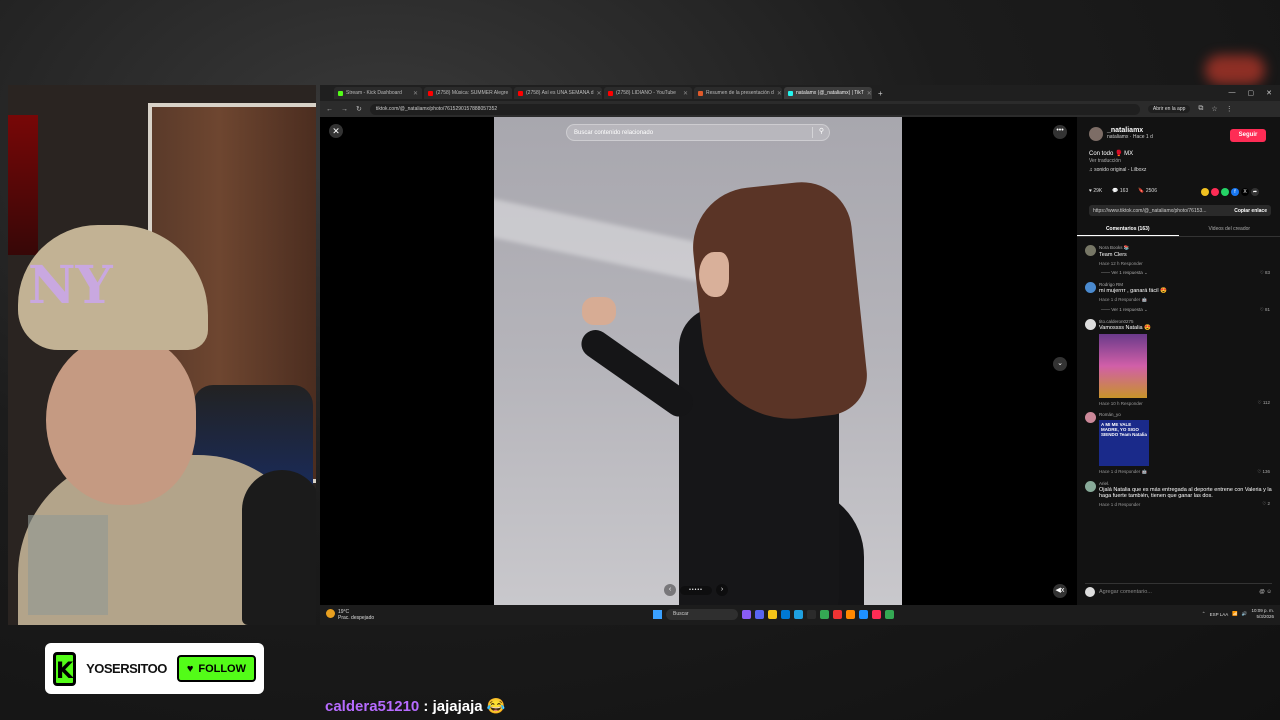  What do you see at coordinates (1185, 248) in the screenshot?
I see `comment-author: Nora Books 📚` at bounding box center [1185, 248].